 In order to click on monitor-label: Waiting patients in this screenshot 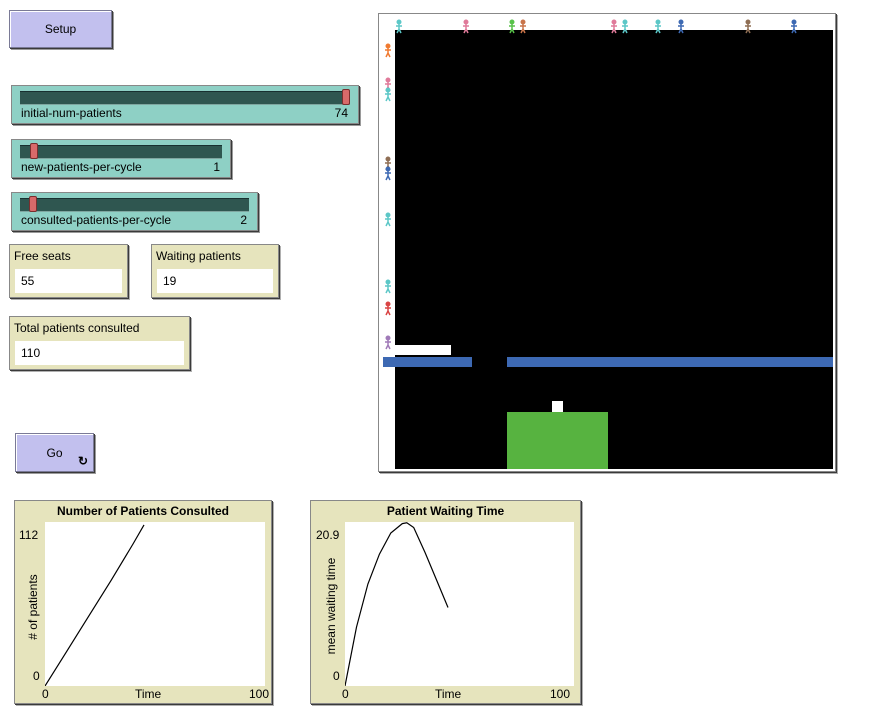, I will do `click(198, 256)`.